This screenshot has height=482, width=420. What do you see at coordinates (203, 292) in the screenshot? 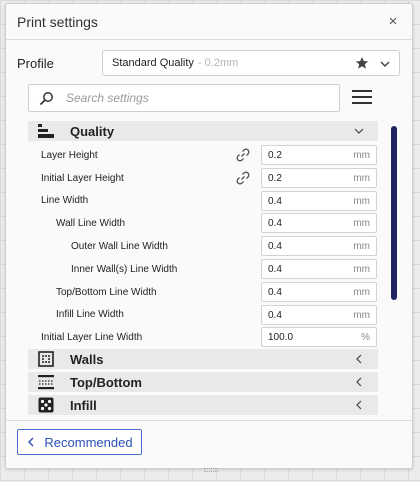
I see `setting-row: Top/Bottom Line Width 0.4 mm` at bounding box center [203, 292].